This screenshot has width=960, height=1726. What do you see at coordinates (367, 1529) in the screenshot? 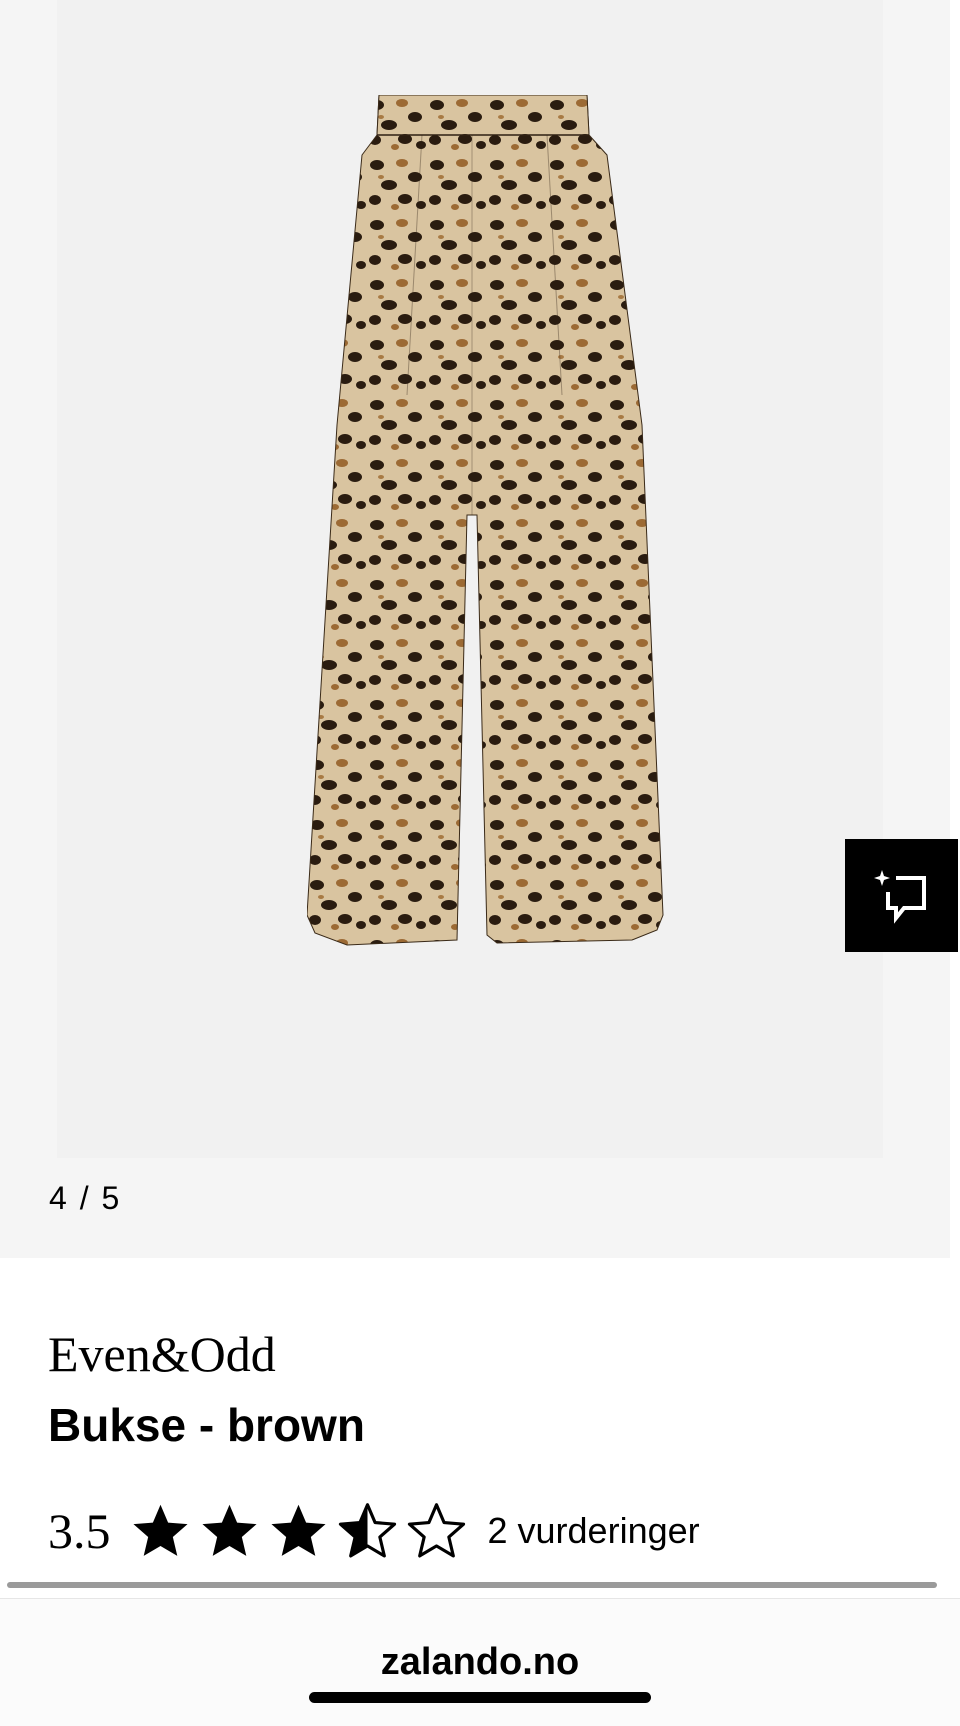
I see `star-half-icon` at bounding box center [367, 1529].